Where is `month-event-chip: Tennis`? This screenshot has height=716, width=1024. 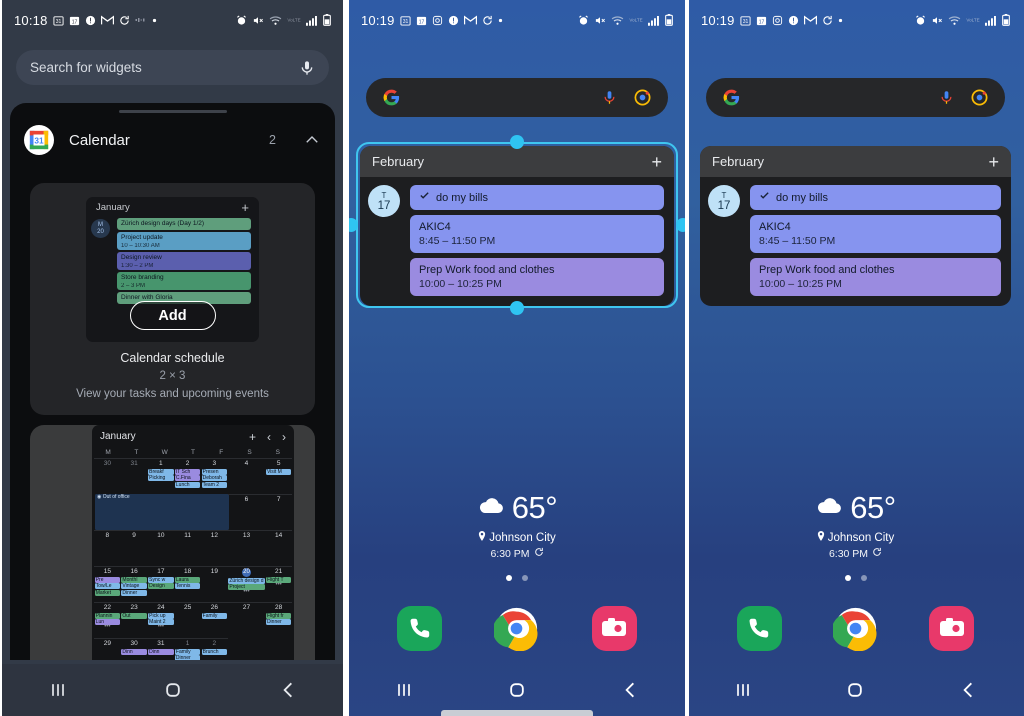
month-event-chip: Tennis is located at coordinates (187, 586).